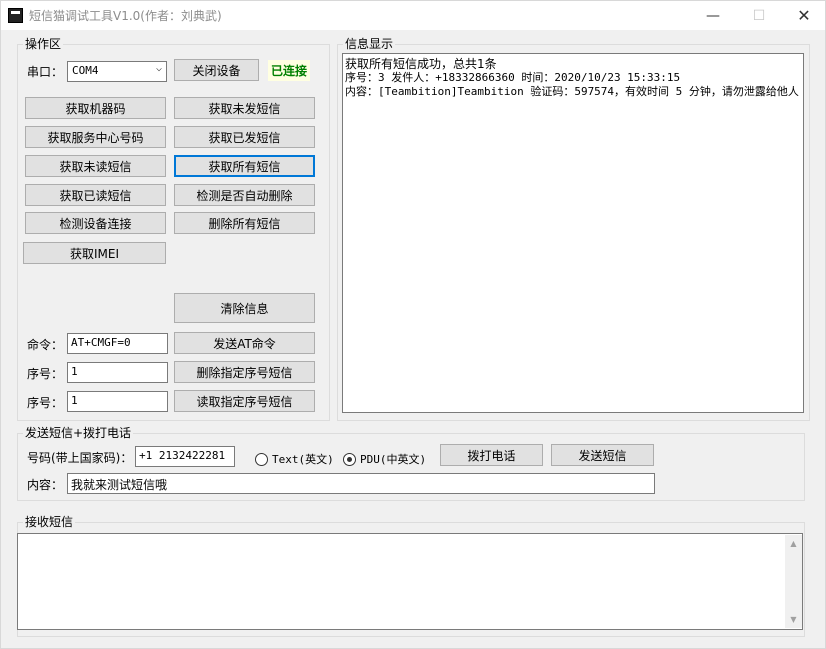  I want to click on receive-scrollbar: ▲ ▼, so click(793, 581).